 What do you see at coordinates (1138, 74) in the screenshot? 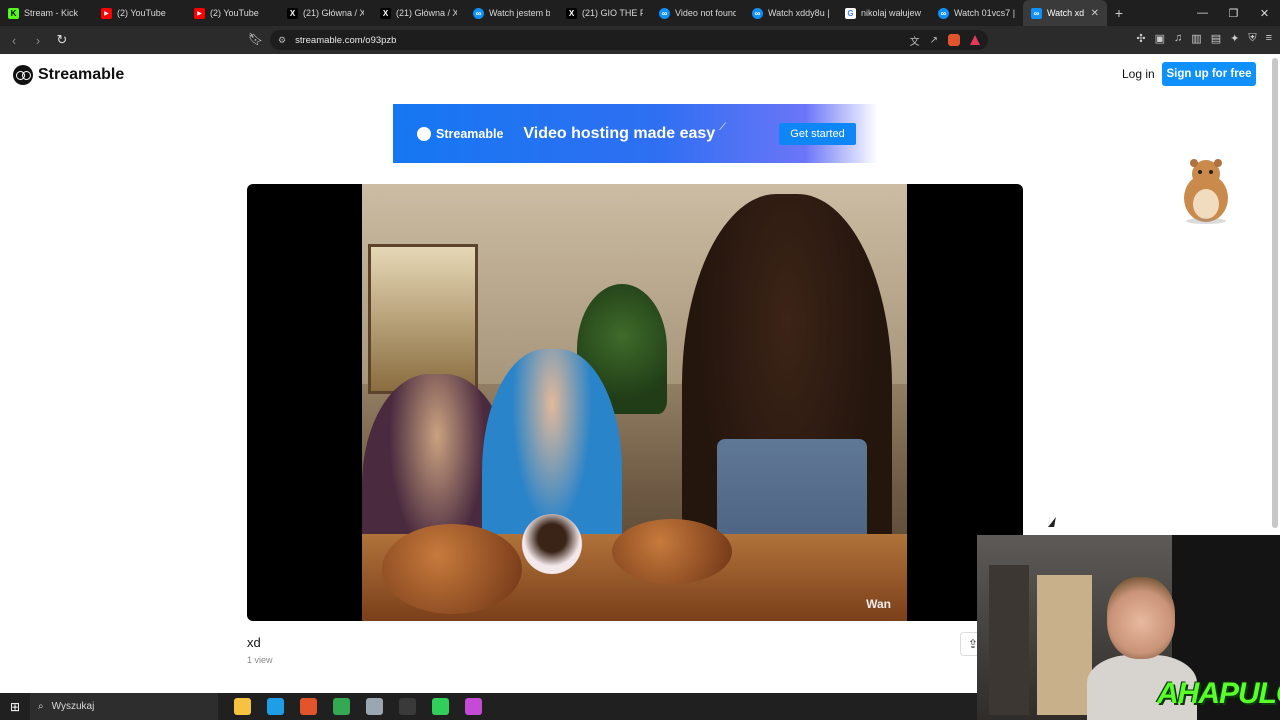
I see `login-link: Log in` at bounding box center [1138, 74].